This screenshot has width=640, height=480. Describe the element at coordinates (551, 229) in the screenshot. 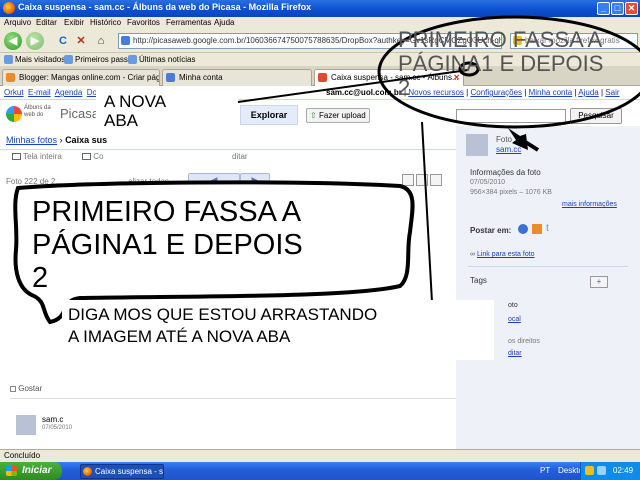

I see `twitter-icon: t` at that location.